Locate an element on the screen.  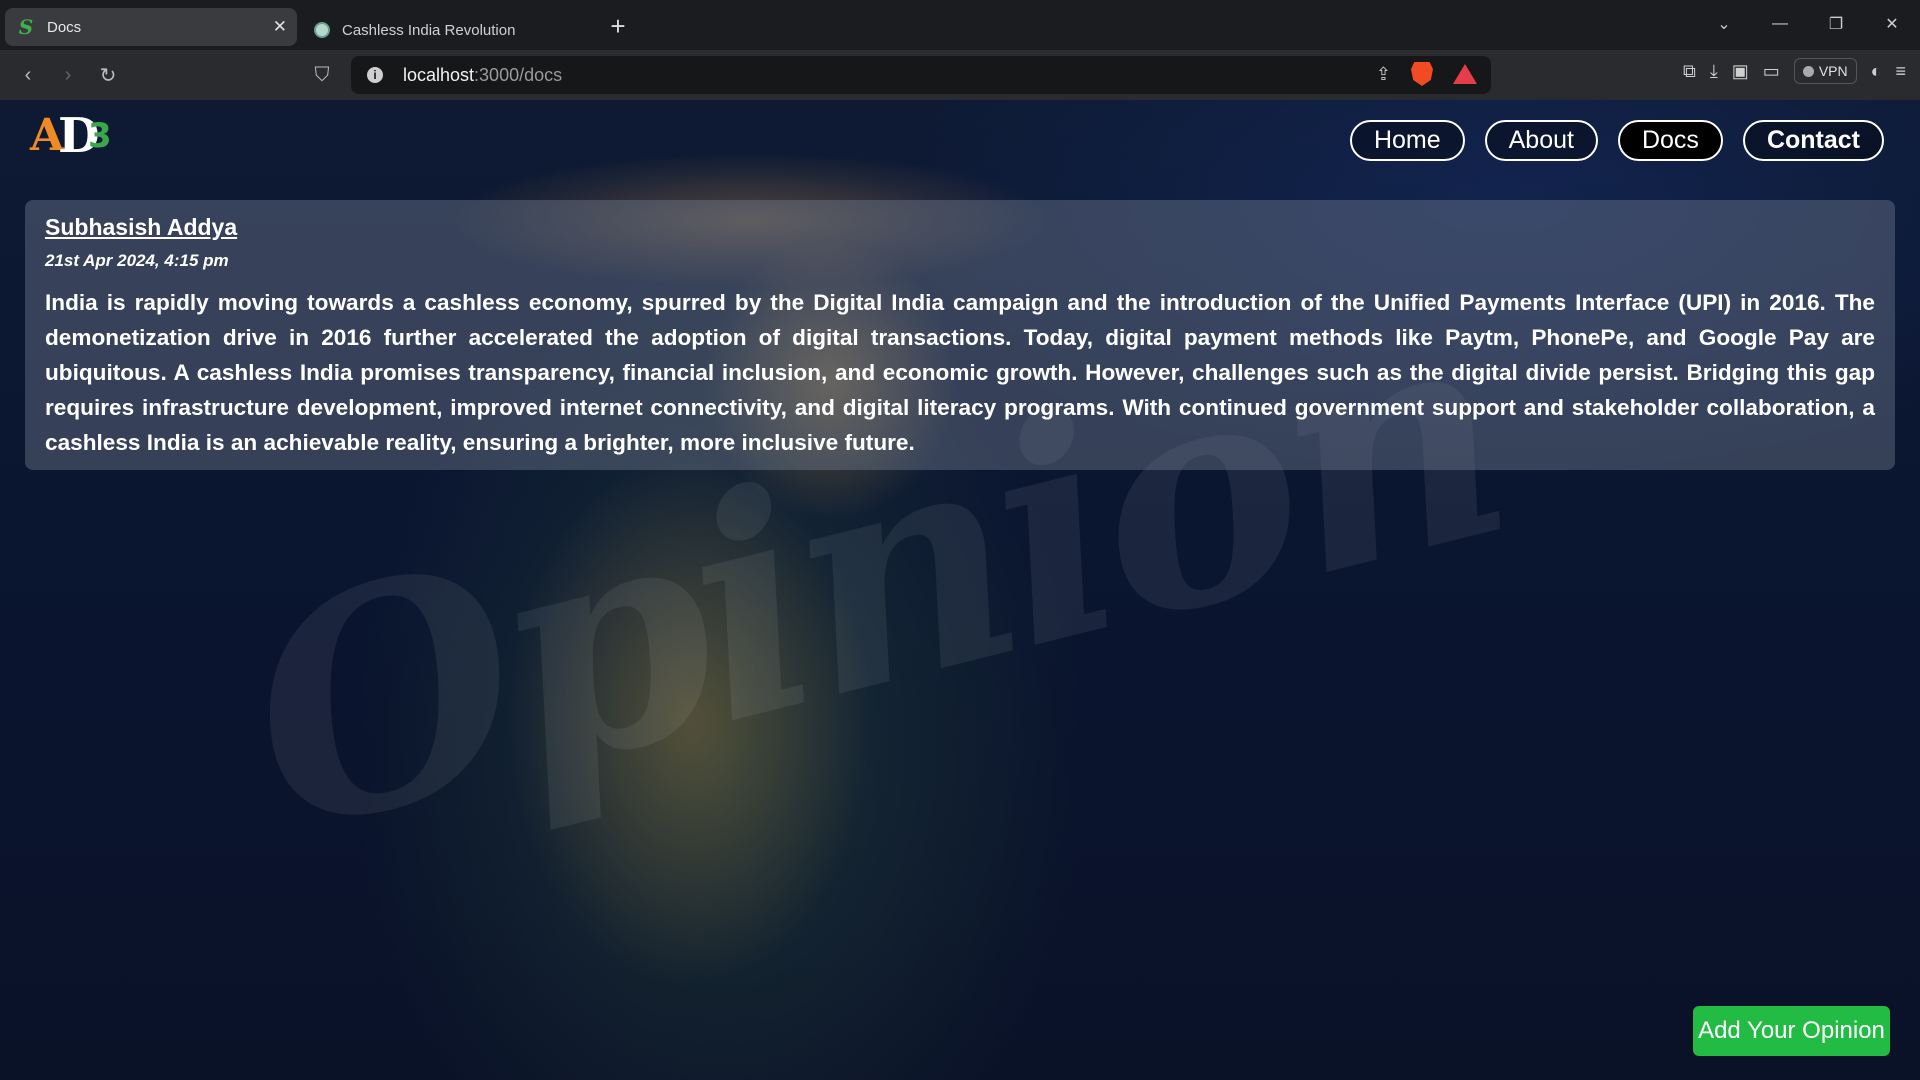
extensions-icon: ⧉ is located at coordinates (1689, 71).